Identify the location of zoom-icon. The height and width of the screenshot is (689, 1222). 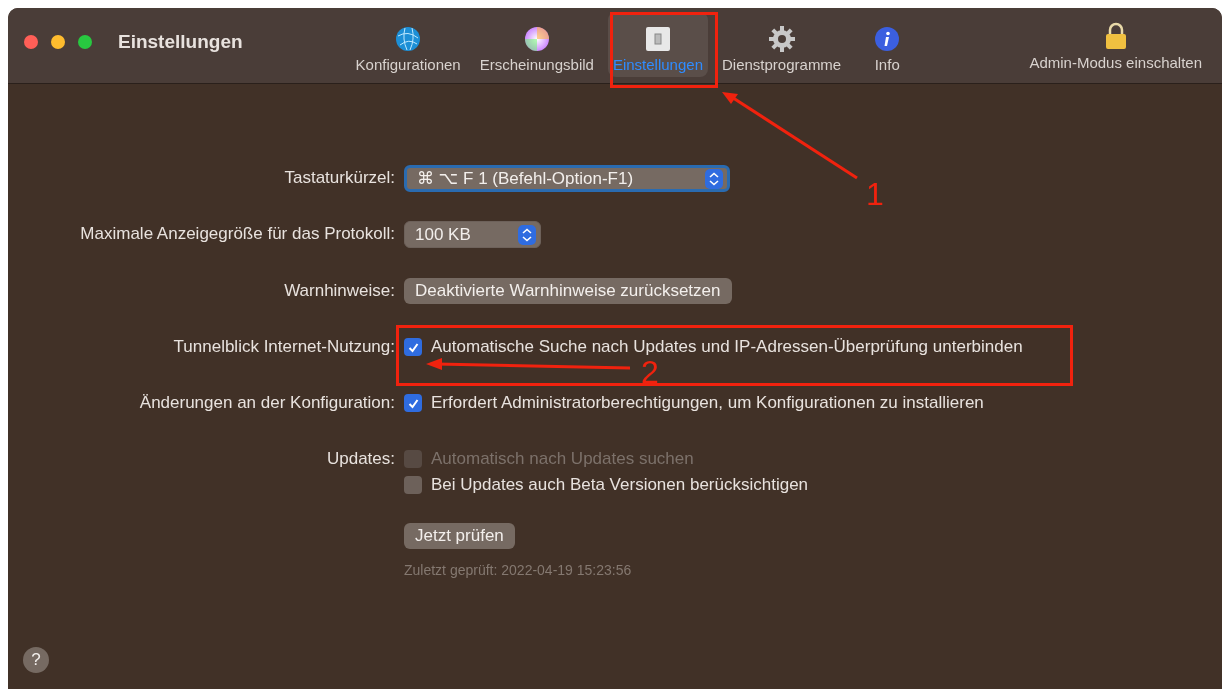
(85, 42).